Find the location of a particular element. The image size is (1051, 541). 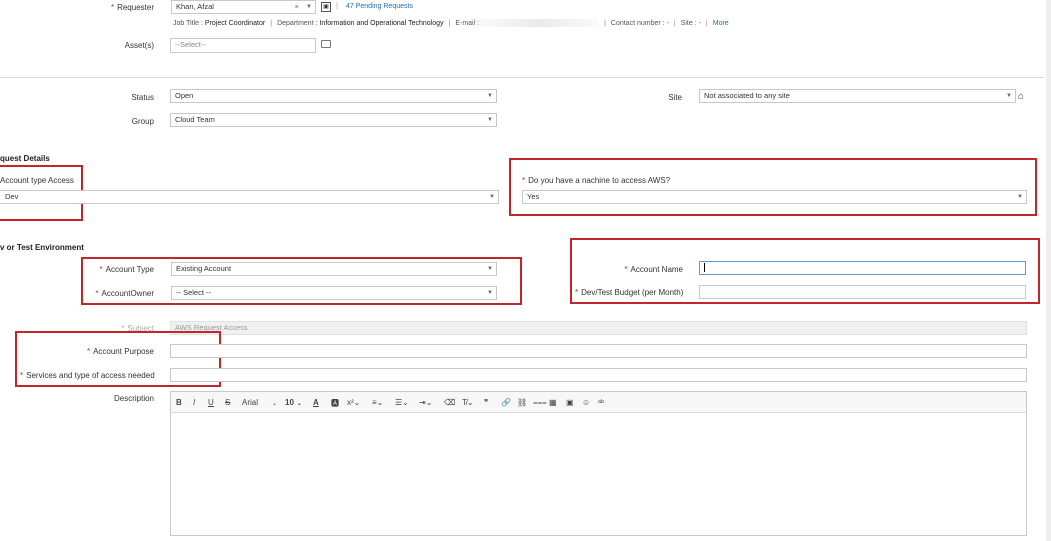

section-env: v or Test Environment is located at coordinates (42, 247).